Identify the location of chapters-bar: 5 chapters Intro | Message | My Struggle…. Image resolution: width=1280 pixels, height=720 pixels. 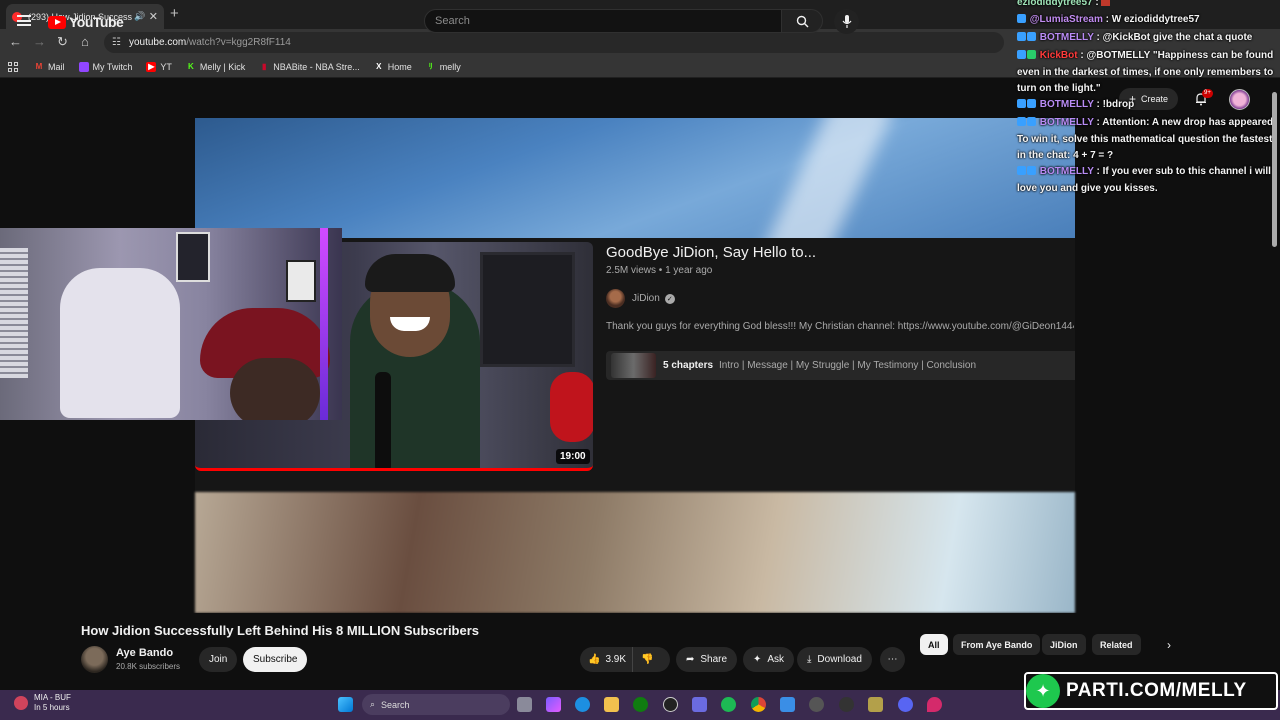
(840, 365).